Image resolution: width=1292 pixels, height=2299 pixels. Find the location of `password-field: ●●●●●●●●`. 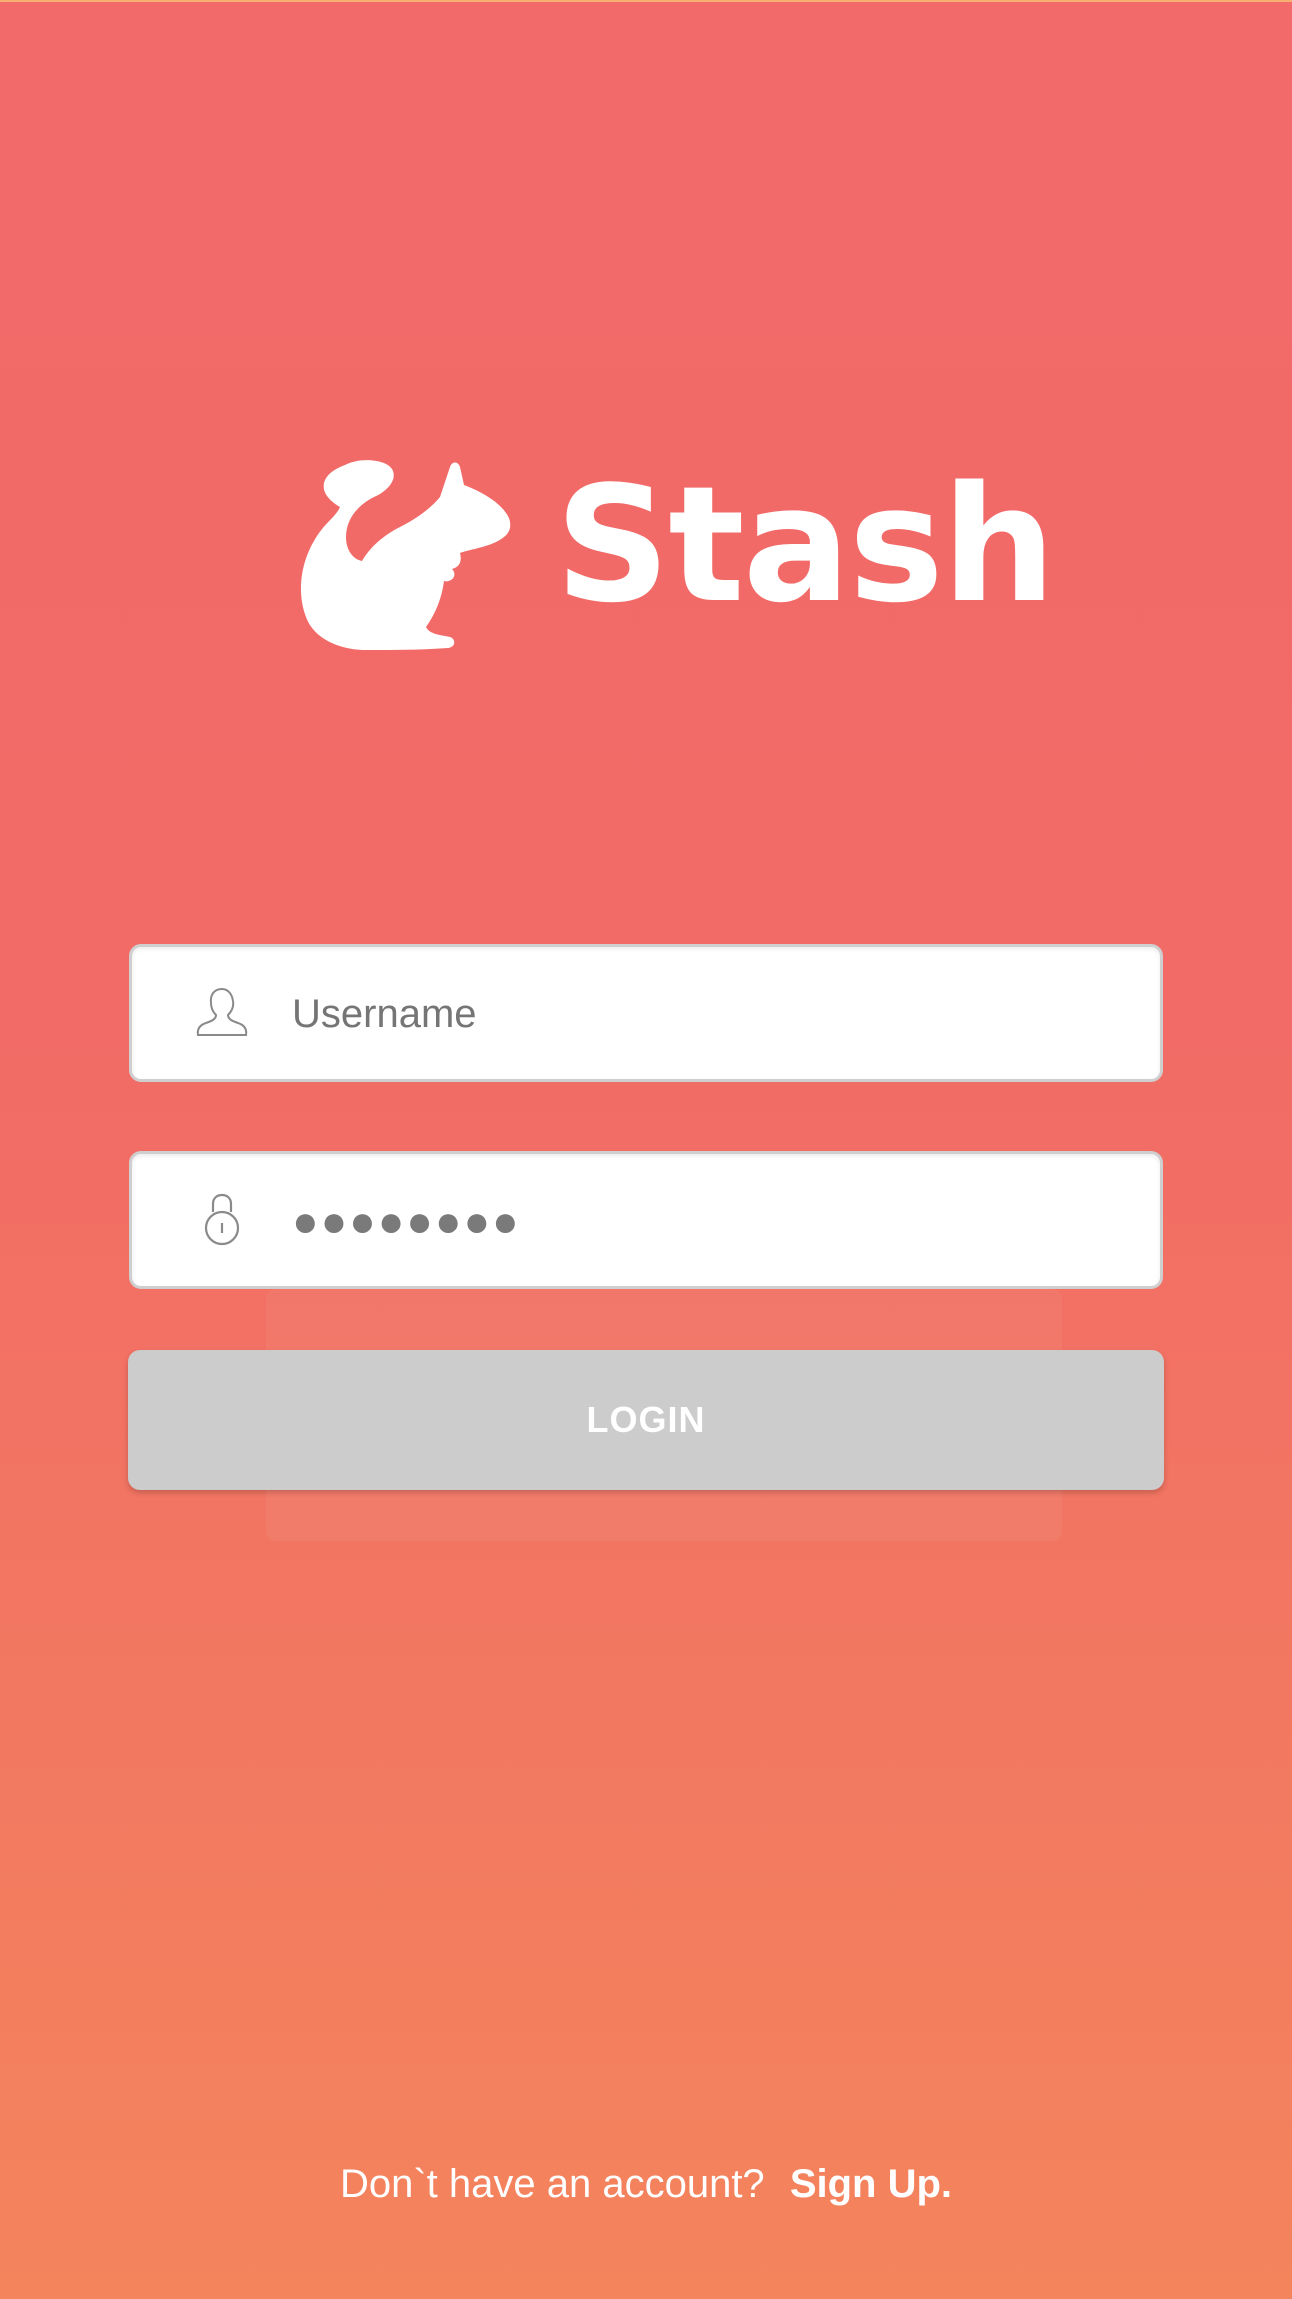

password-field: ●●●●●●●● is located at coordinates (646, 1220).